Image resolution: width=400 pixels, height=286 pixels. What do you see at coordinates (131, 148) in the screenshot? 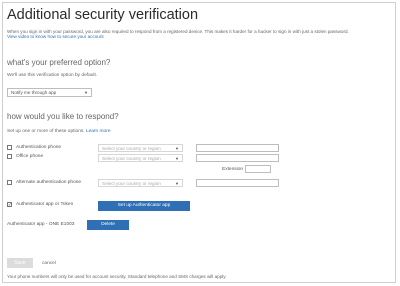
I see `auth-phone-country-placeholder: Select your country or region` at bounding box center [131, 148].